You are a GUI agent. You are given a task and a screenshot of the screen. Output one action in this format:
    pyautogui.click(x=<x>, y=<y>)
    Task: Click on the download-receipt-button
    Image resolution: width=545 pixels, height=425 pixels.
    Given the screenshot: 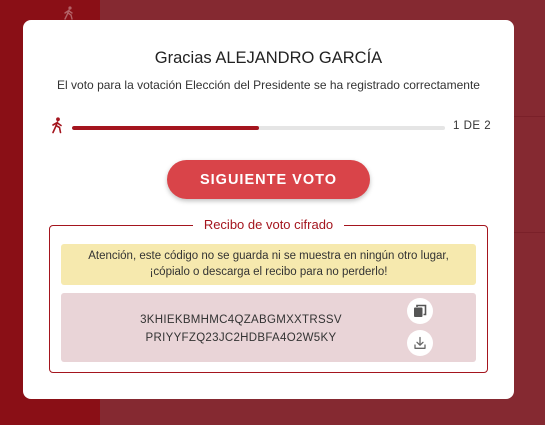 What is the action you would take?
    pyautogui.click(x=420, y=343)
    